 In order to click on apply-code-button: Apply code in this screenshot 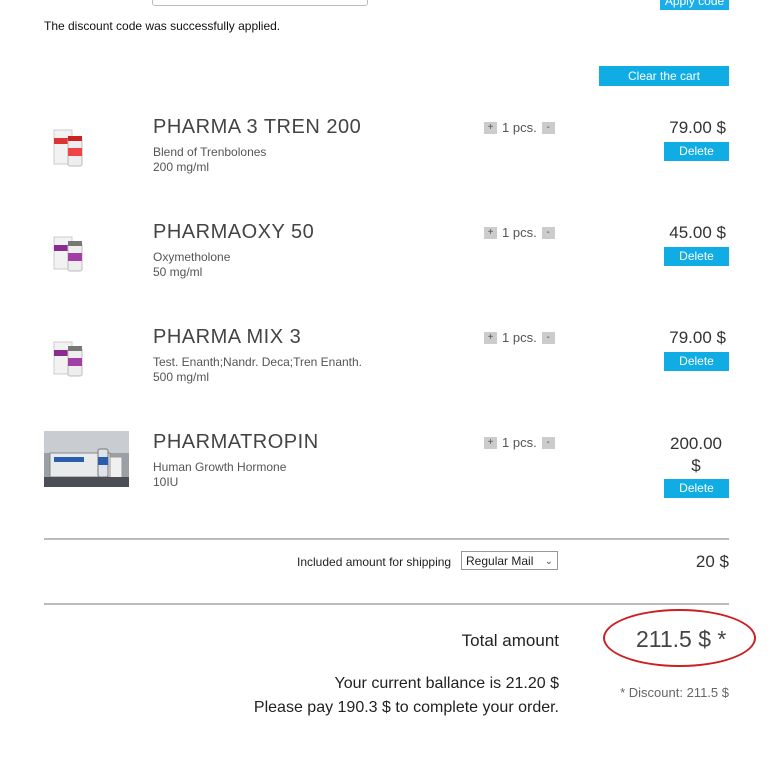, I will do `click(694, 5)`.